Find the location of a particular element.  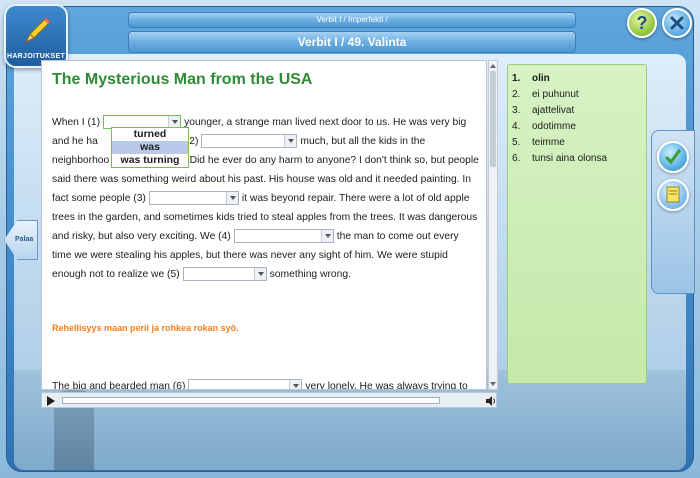

dropdown-option-selected: was is located at coordinates (150, 147).